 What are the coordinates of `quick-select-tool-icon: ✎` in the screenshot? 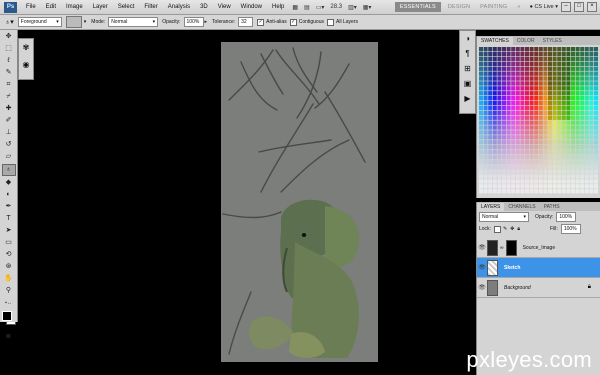 It's located at (9, 73).